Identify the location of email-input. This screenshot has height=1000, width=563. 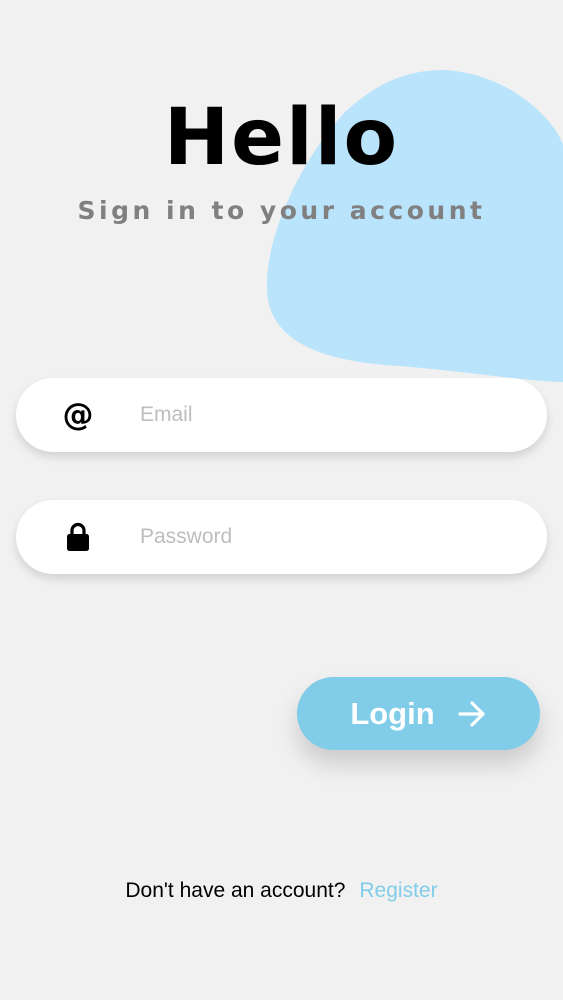
(330, 415).